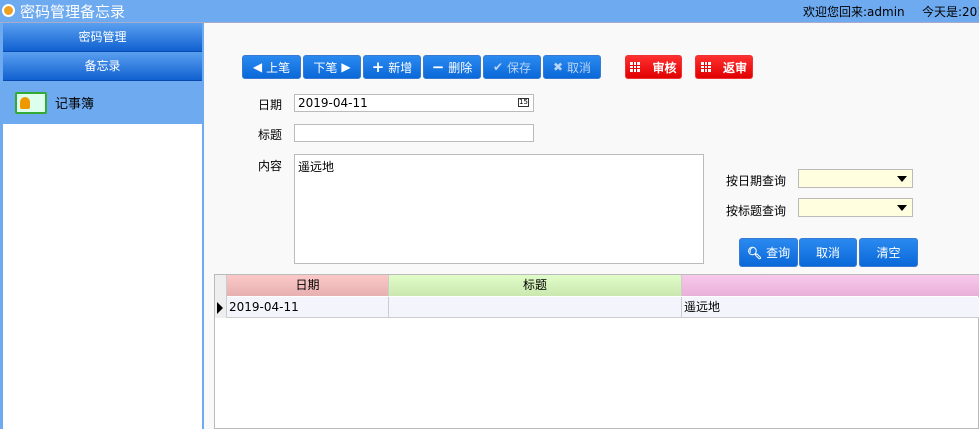  Describe the element at coordinates (489, 11) in the screenshot. I see `title-bar: 密码管理备忘录 欢迎您回来:admin 今天是:201` at that location.